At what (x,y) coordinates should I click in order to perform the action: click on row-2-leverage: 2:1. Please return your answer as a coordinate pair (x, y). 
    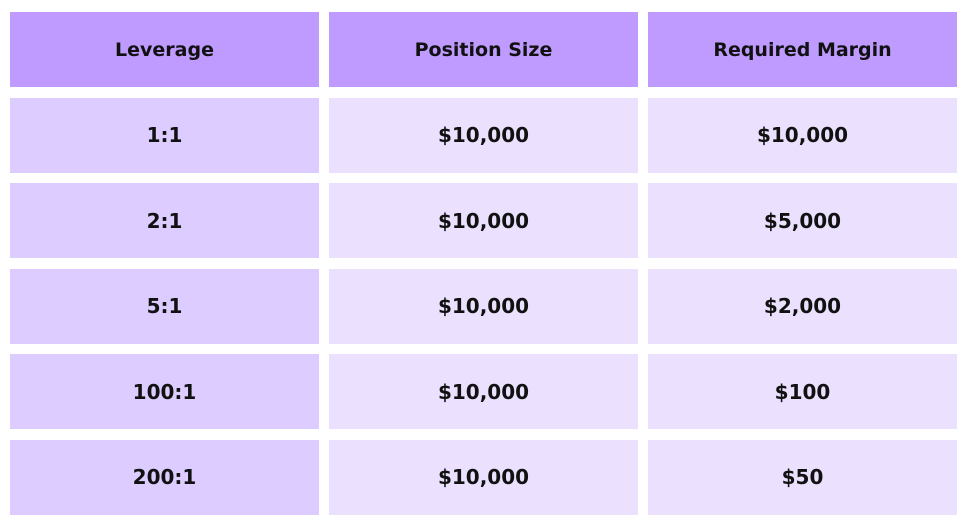
    Looking at the image, I should click on (164, 220).